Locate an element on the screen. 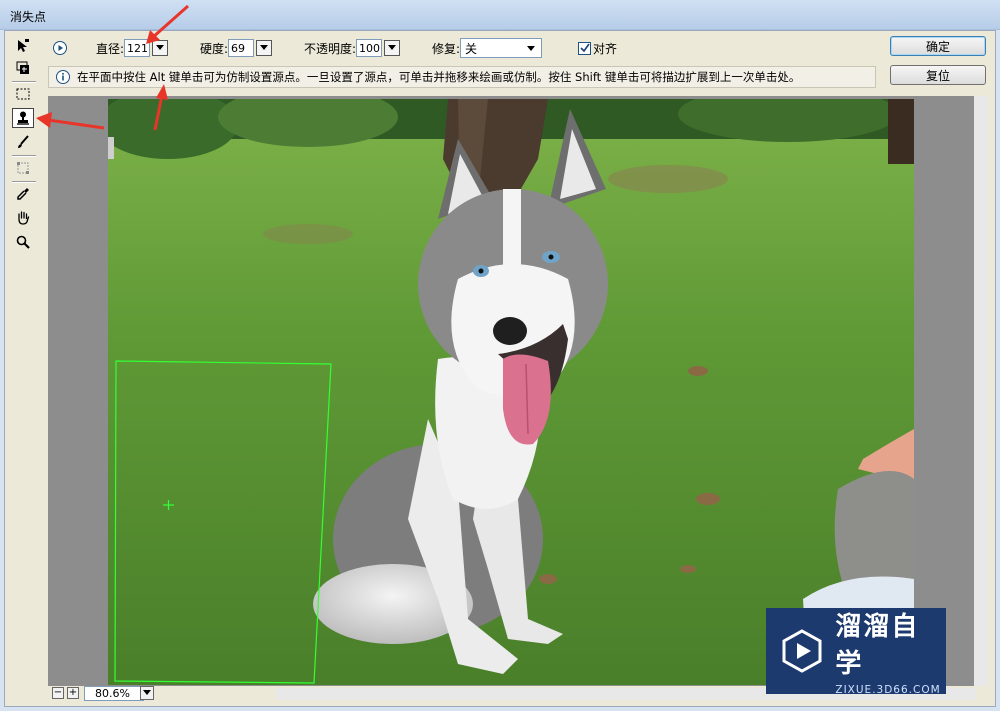 This screenshot has width=1000, height=711. marquee-tool-icon is located at coordinates (23, 94).